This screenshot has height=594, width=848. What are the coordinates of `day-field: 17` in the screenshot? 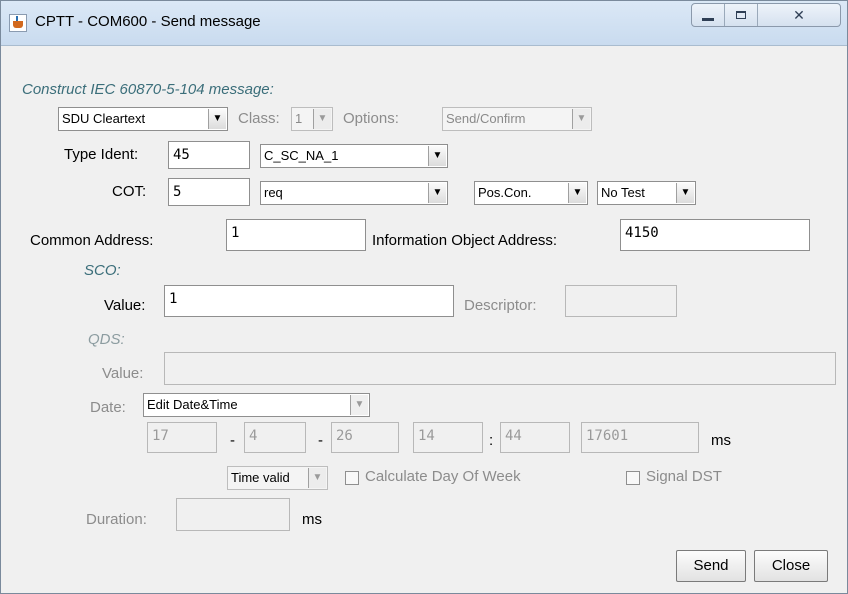 It's located at (182, 437).